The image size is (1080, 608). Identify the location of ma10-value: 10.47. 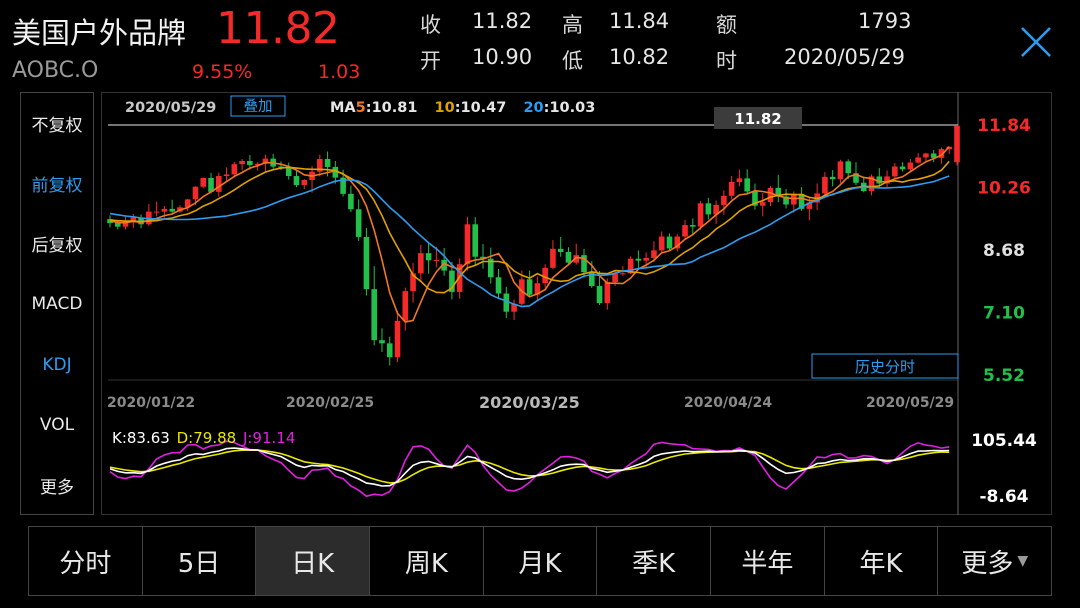
(484, 108).